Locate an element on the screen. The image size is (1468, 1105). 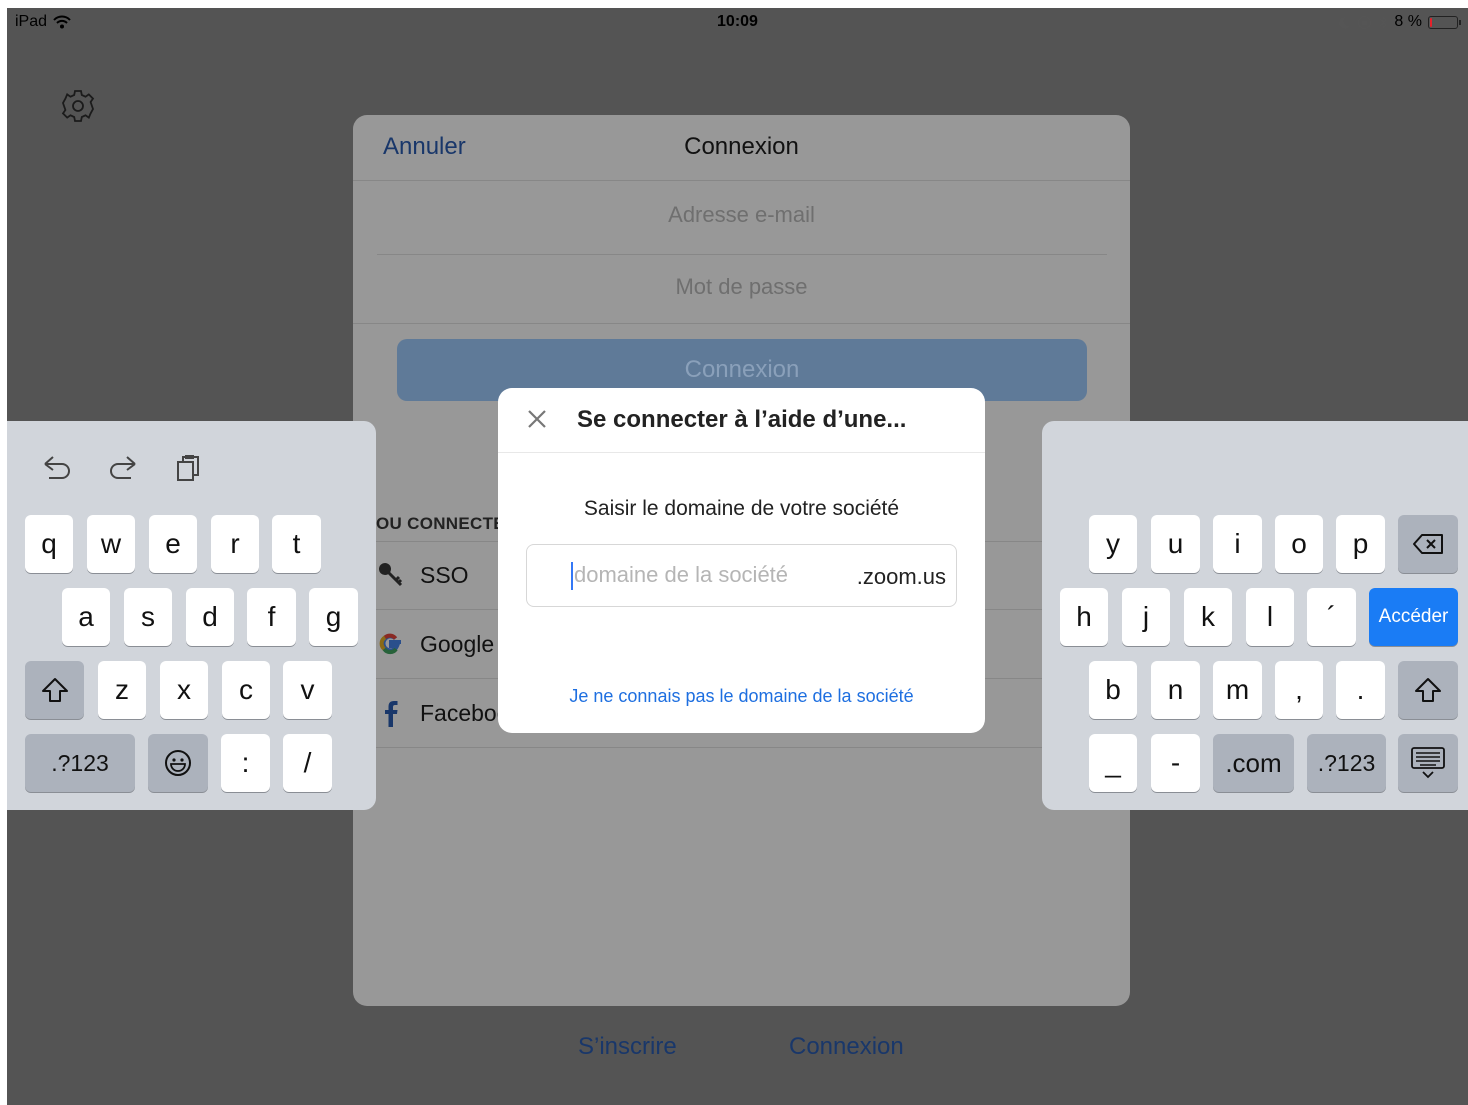
key-c: c is located at coordinates (246, 690).